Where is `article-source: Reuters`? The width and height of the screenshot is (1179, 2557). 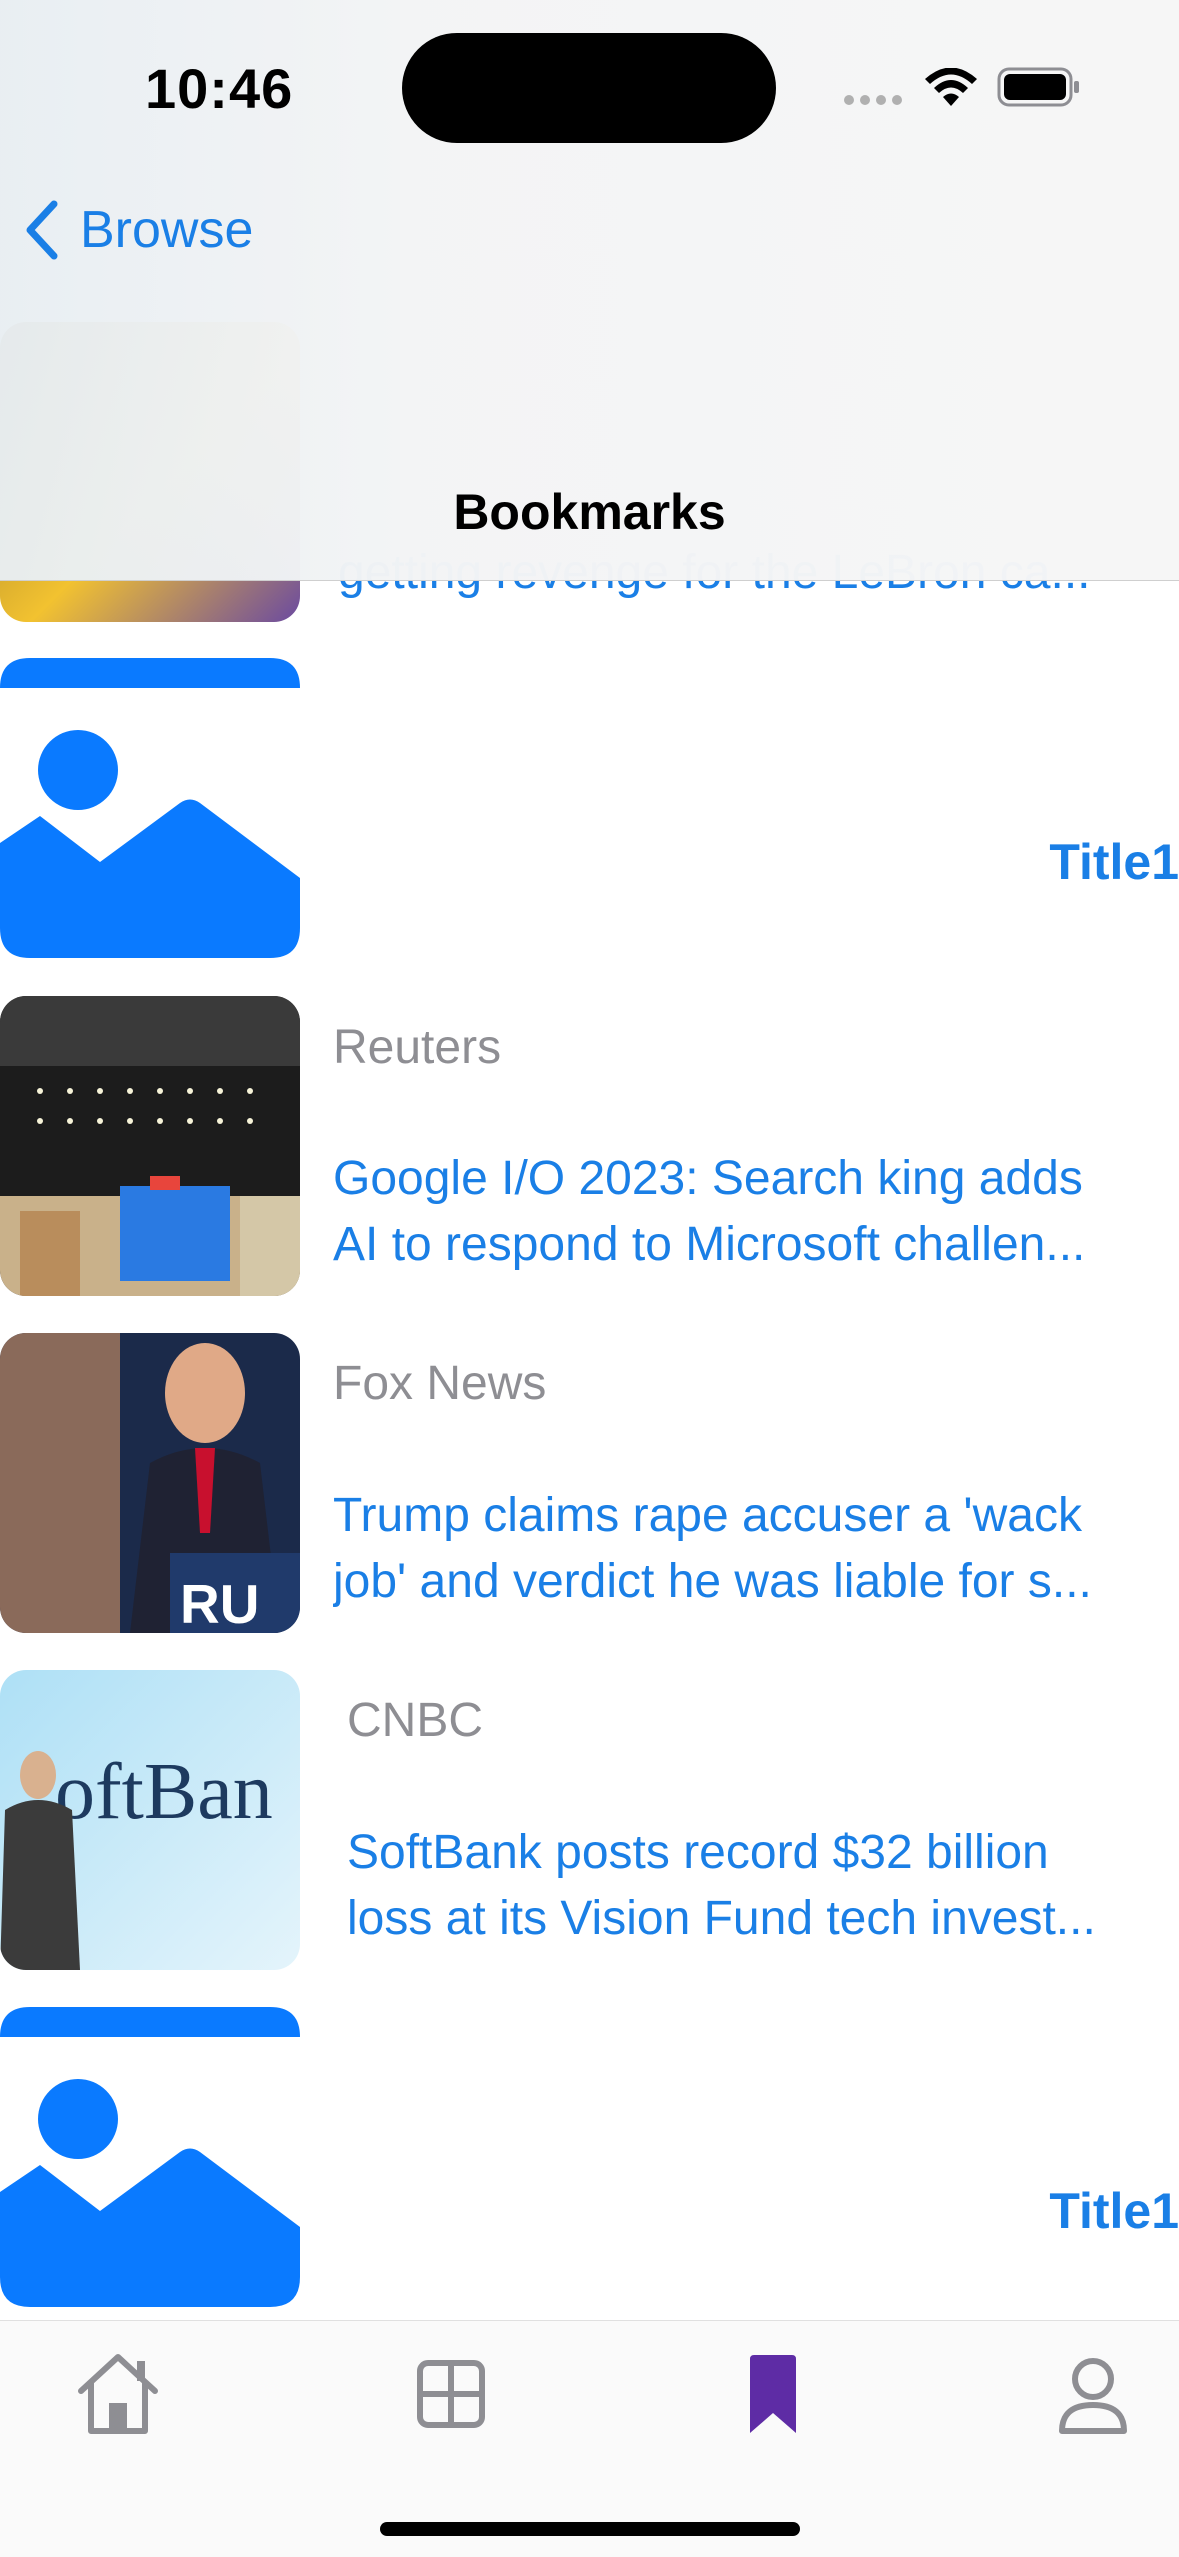
article-source: Reuters is located at coordinates (417, 1047).